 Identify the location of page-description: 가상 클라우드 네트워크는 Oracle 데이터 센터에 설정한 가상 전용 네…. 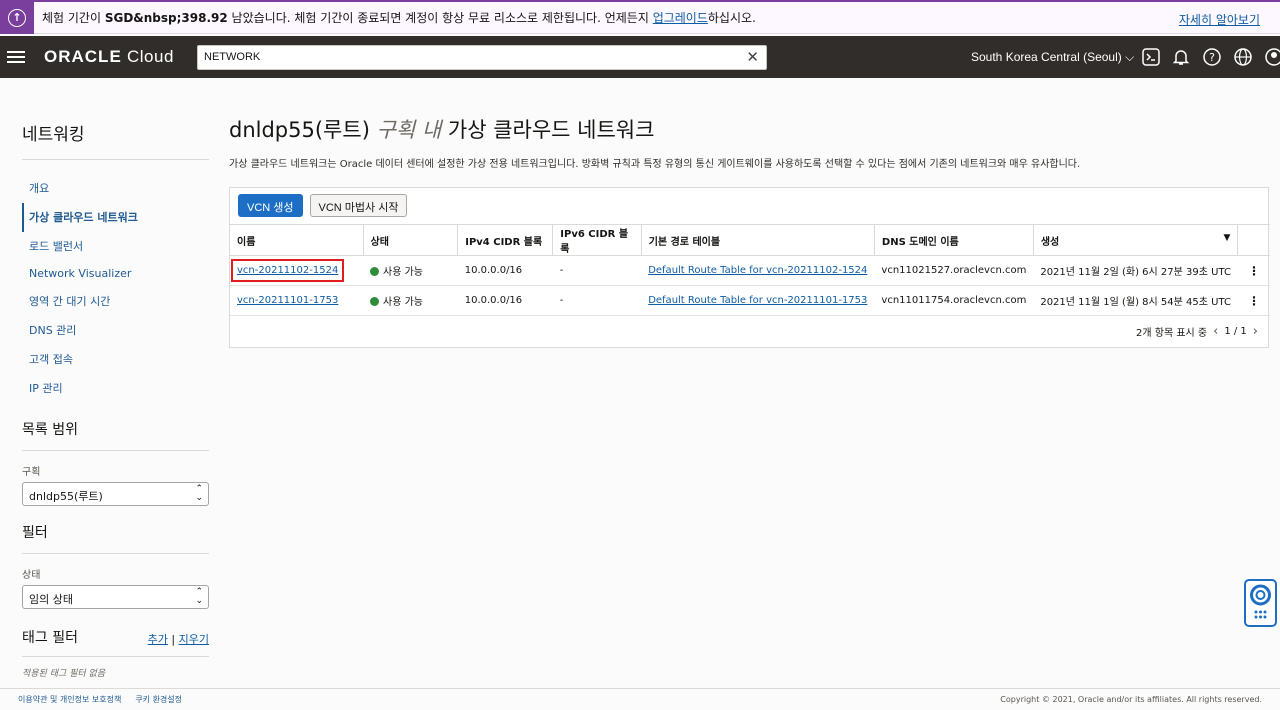
(655, 164).